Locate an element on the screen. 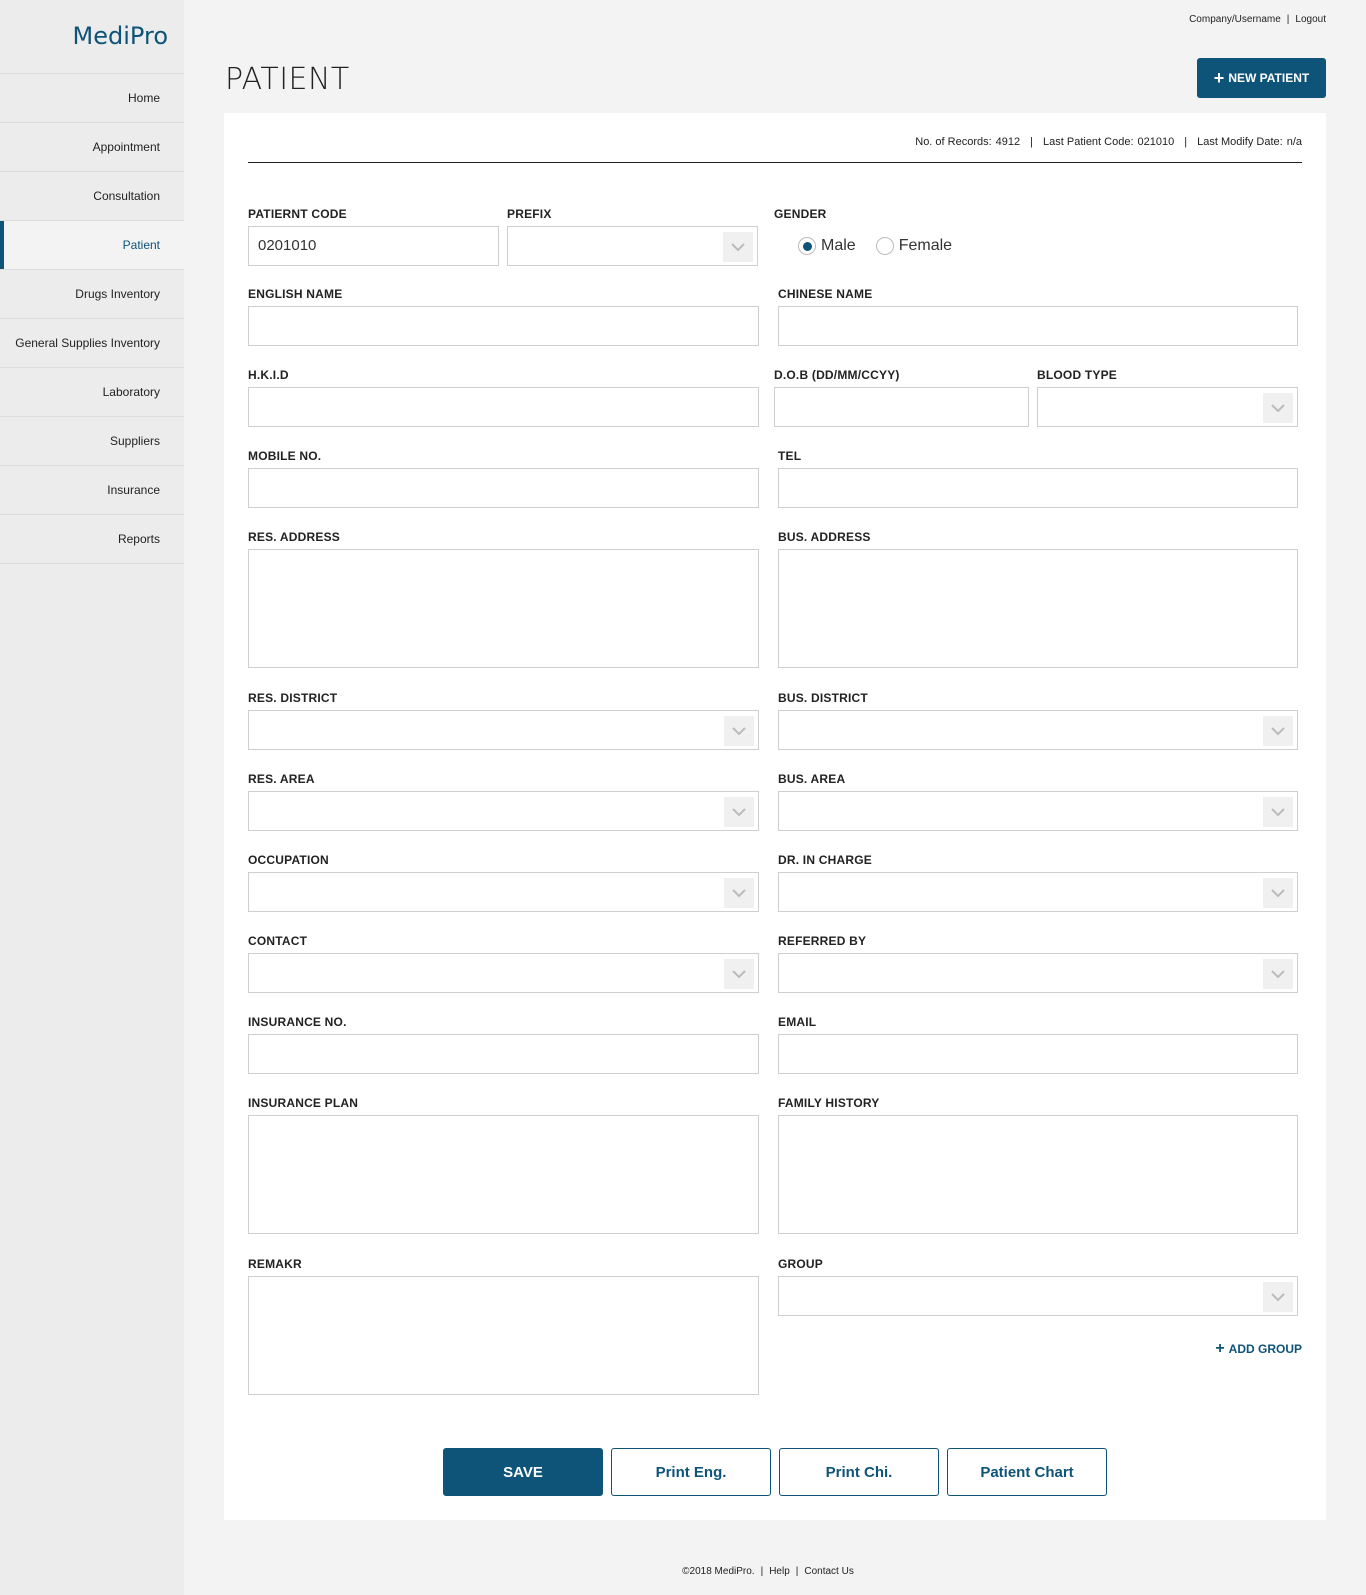 The height and width of the screenshot is (1595, 1366). res-area-select is located at coordinates (503, 811).